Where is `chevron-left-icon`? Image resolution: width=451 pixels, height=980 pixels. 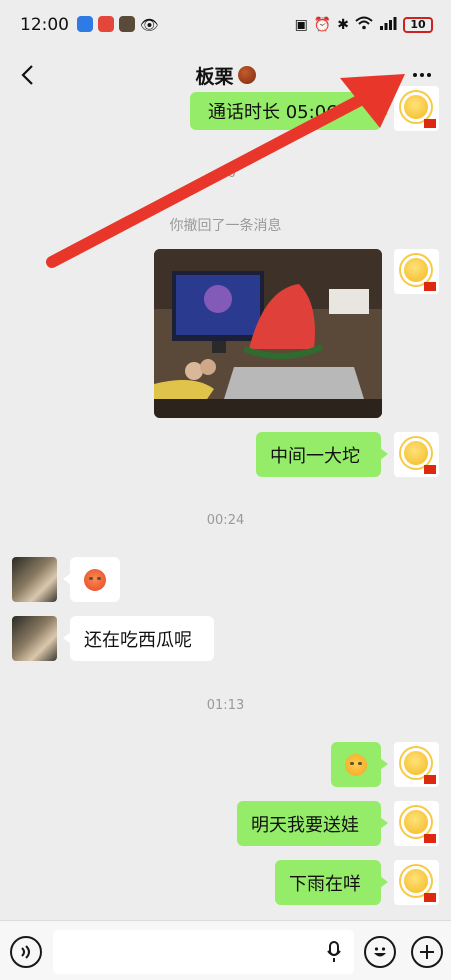 chevron-left-icon is located at coordinates (27, 75).